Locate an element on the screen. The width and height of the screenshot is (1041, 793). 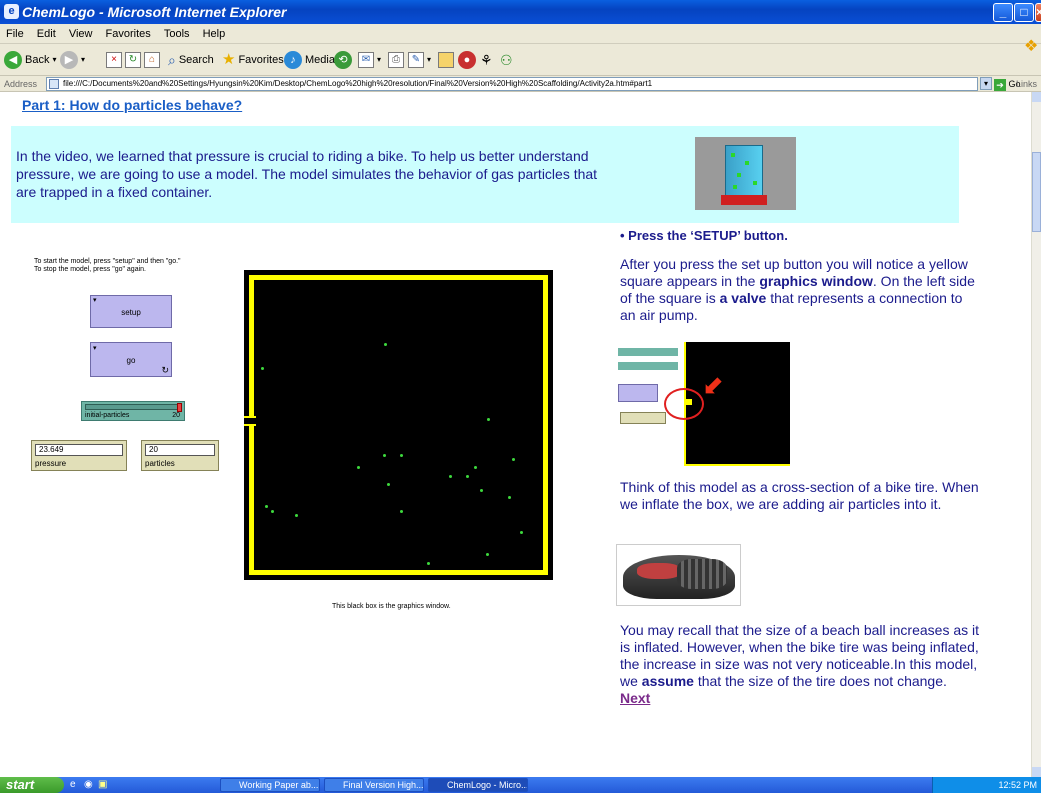
search-icon: ⌕ is located at coordinates (172, 60).